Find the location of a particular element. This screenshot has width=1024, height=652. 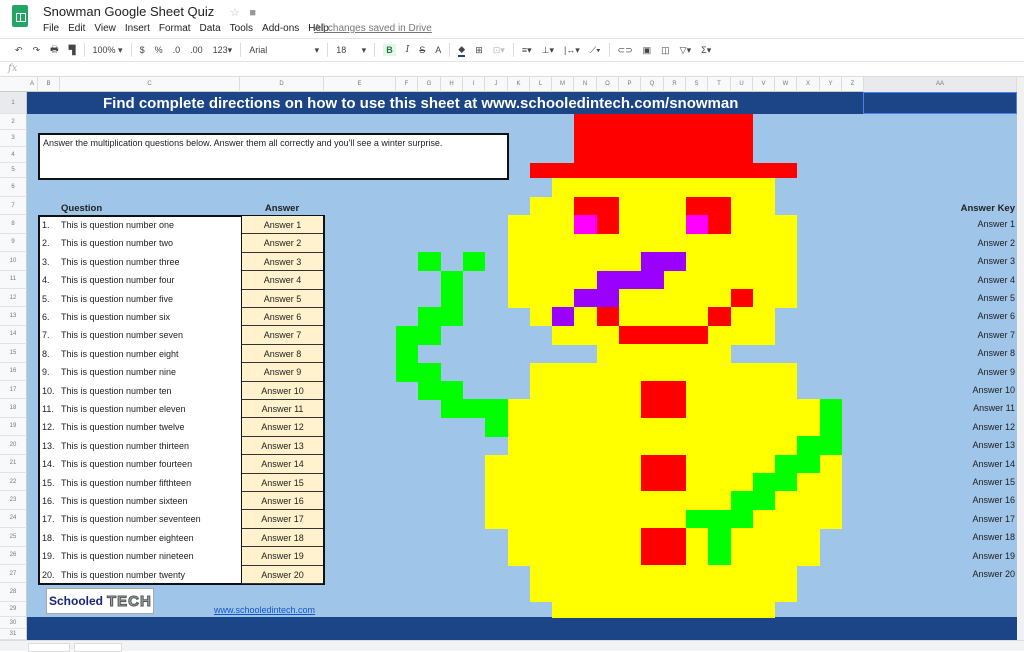

answer-input-cell: Answer 8 is located at coordinates (282, 354).